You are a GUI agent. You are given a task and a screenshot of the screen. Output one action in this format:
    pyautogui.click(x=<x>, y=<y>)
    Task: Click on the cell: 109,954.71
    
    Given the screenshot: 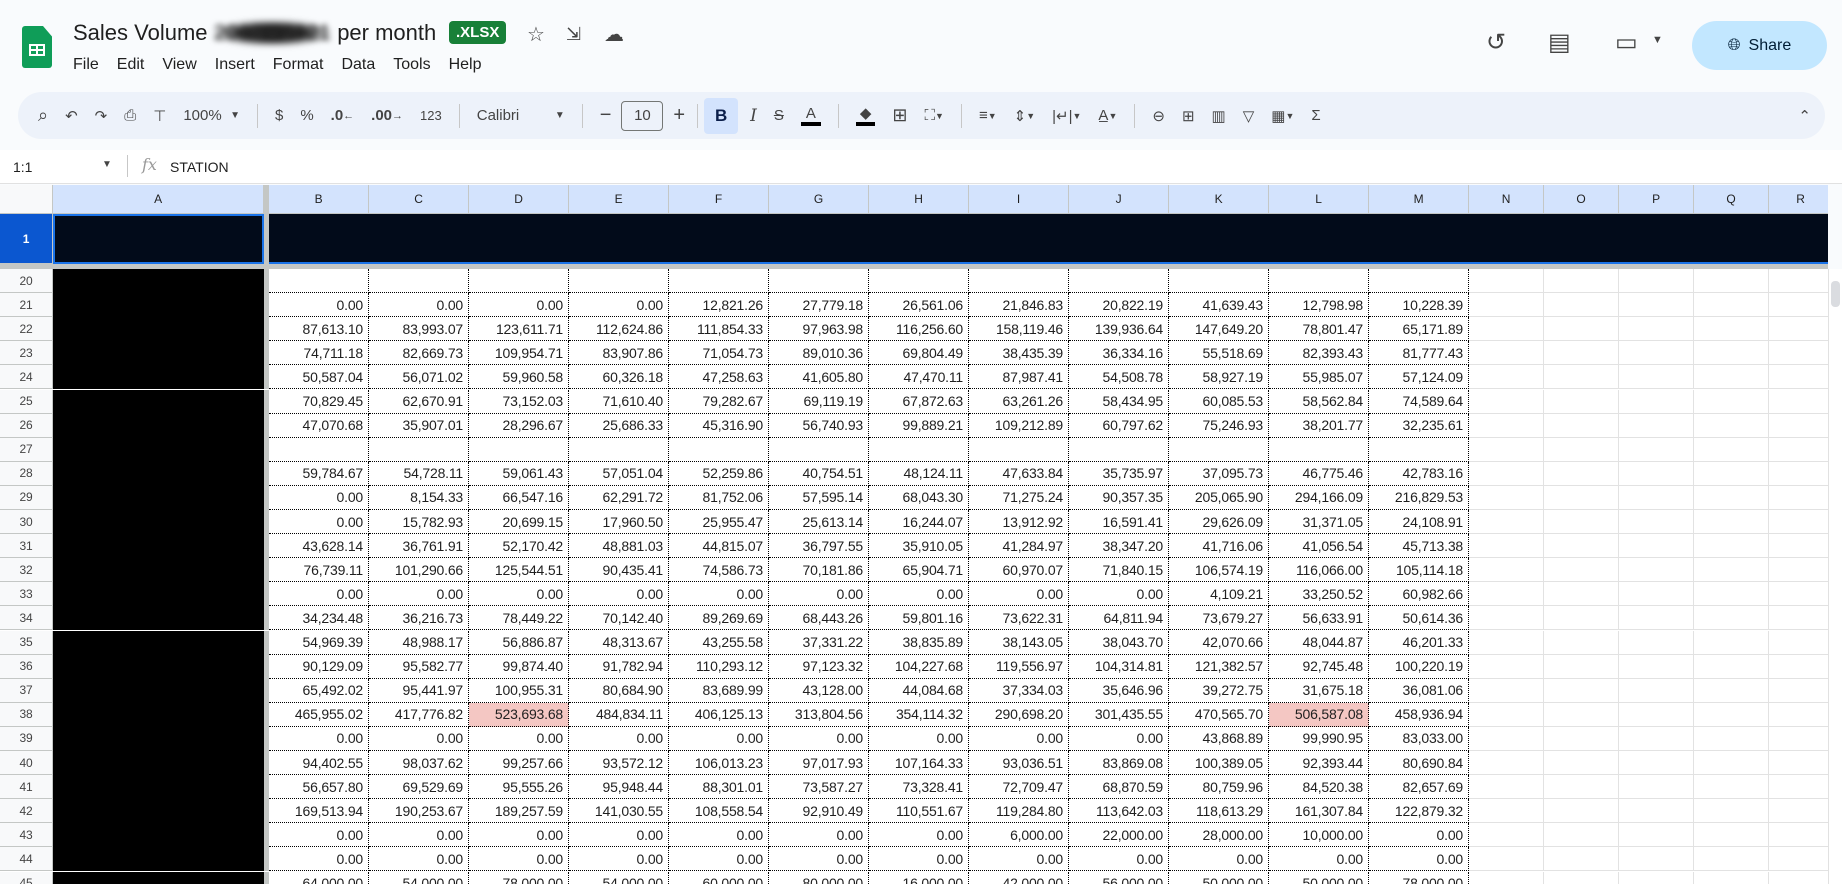 What is the action you would take?
    pyautogui.click(x=519, y=353)
    